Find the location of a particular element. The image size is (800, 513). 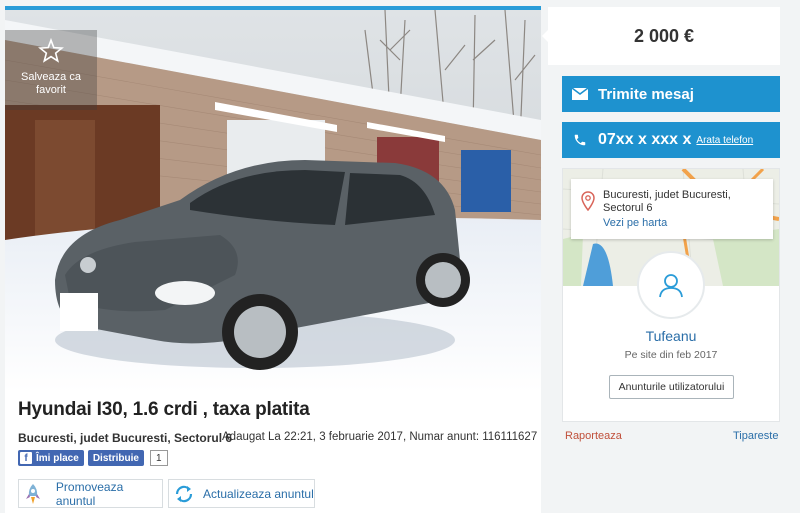

promote-button: Promoveaza anuntul is located at coordinates (90, 493).